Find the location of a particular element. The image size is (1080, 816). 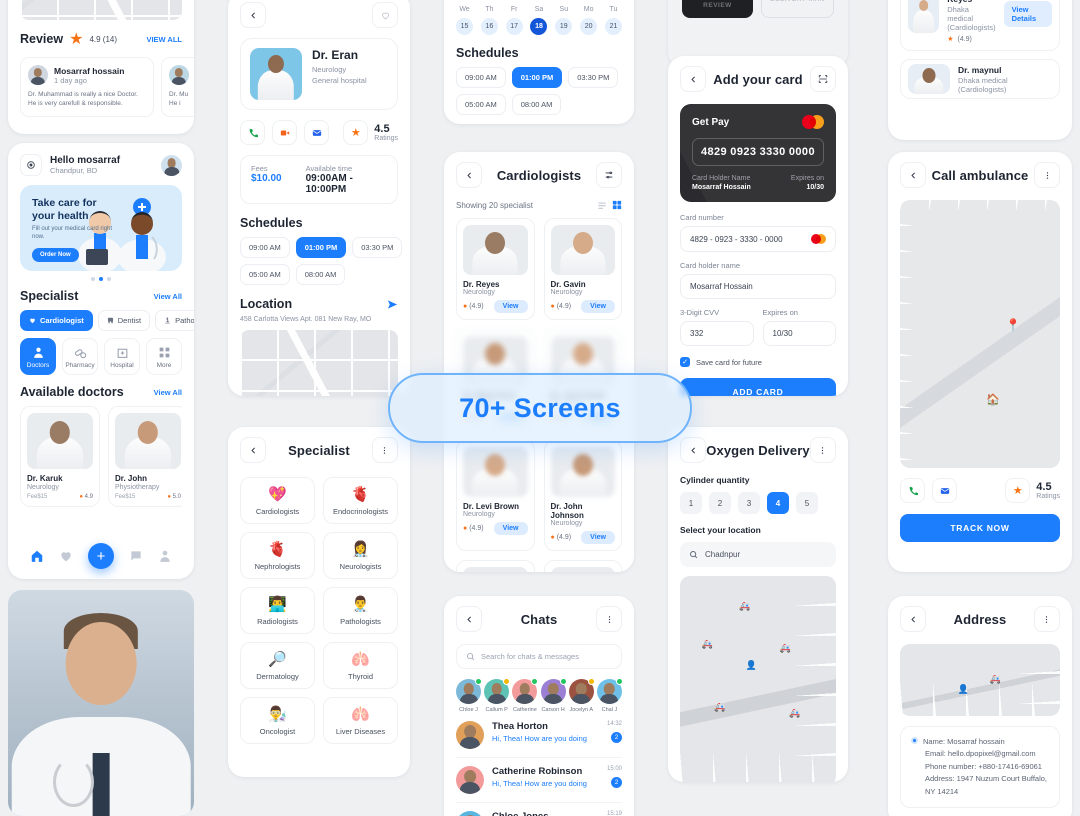

doctor-card is located at coordinates (582, 566).